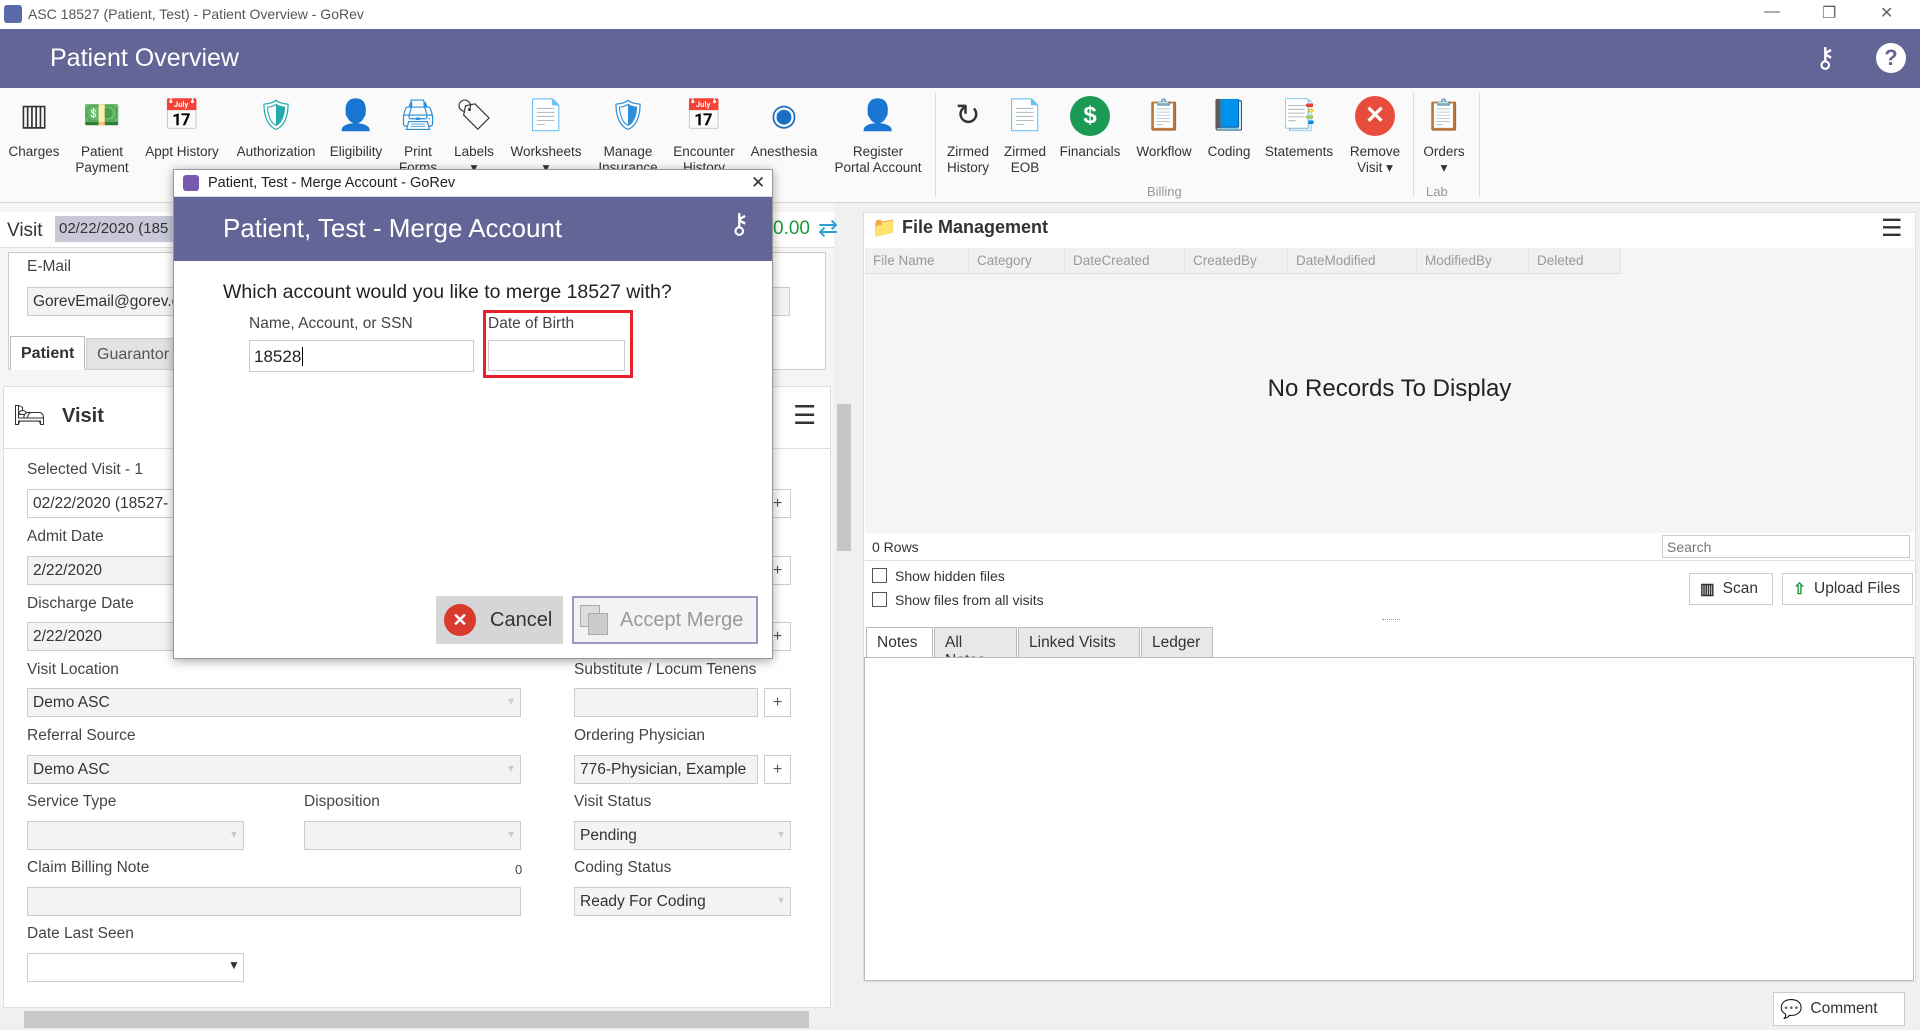  I want to click on ribbon-button-anesthesia: ◉ Anesthesia, so click(784, 128).